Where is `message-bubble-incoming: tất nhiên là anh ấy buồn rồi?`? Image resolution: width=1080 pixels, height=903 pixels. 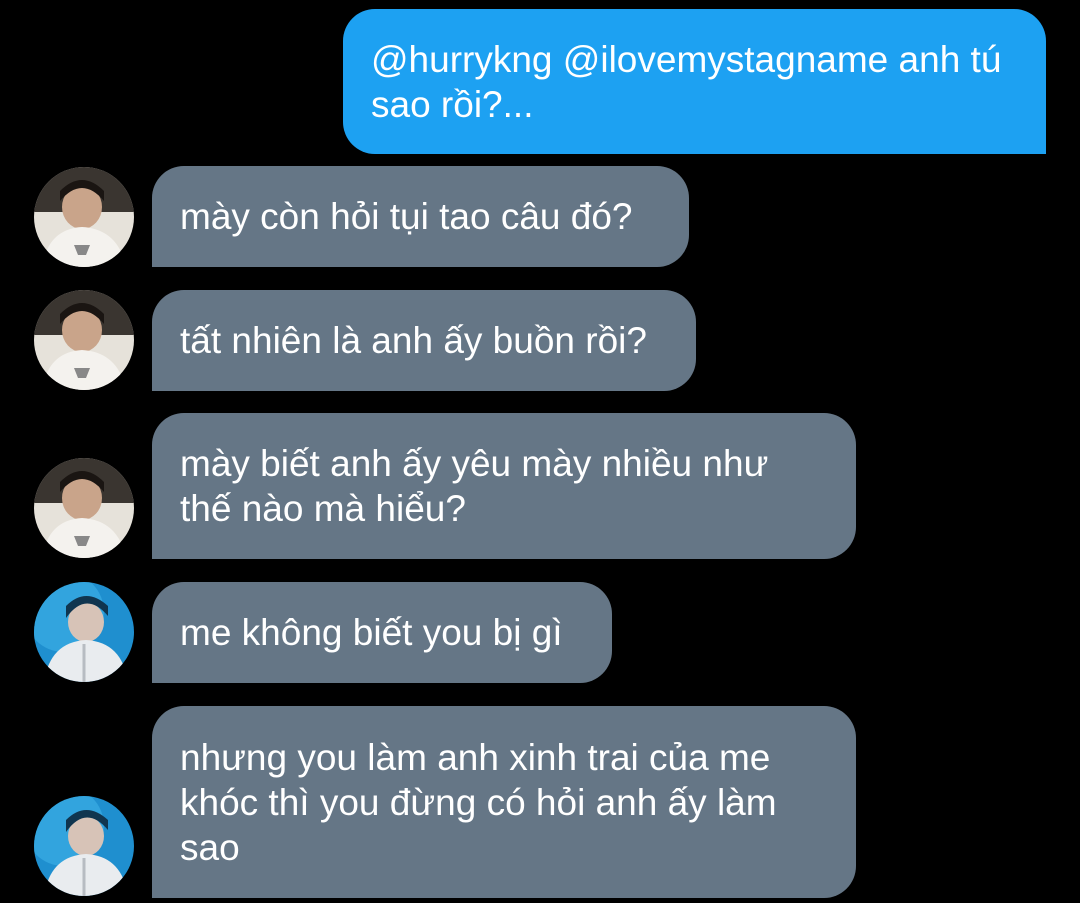 message-bubble-incoming: tất nhiên là anh ấy buồn rồi? is located at coordinates (424, 340).